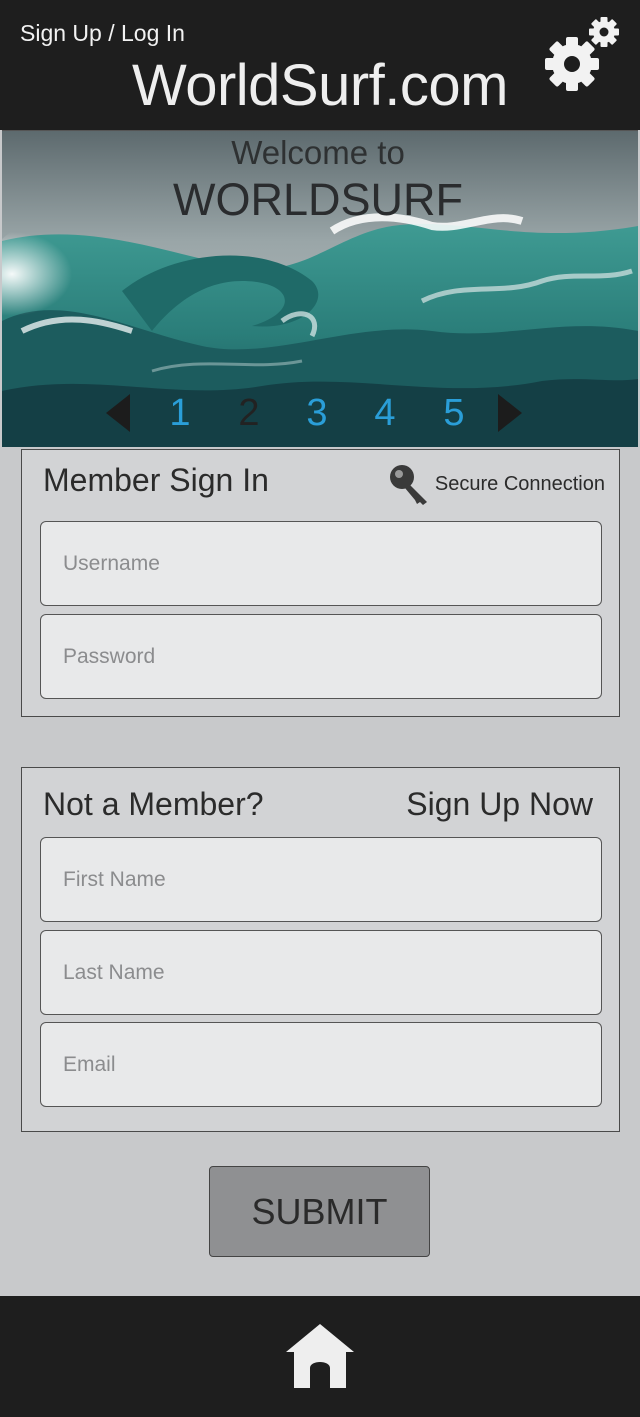 Image resolution: width=640 pixels, height=1417 pixels. I want to click on password-field, so click(321, 656).